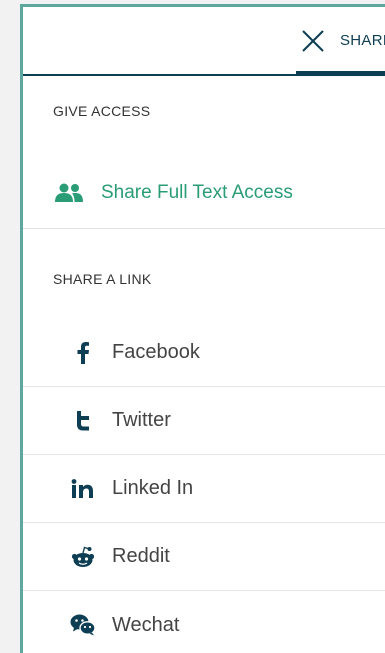  I want to click on share-facebook: Facebook, so click(204, 353).